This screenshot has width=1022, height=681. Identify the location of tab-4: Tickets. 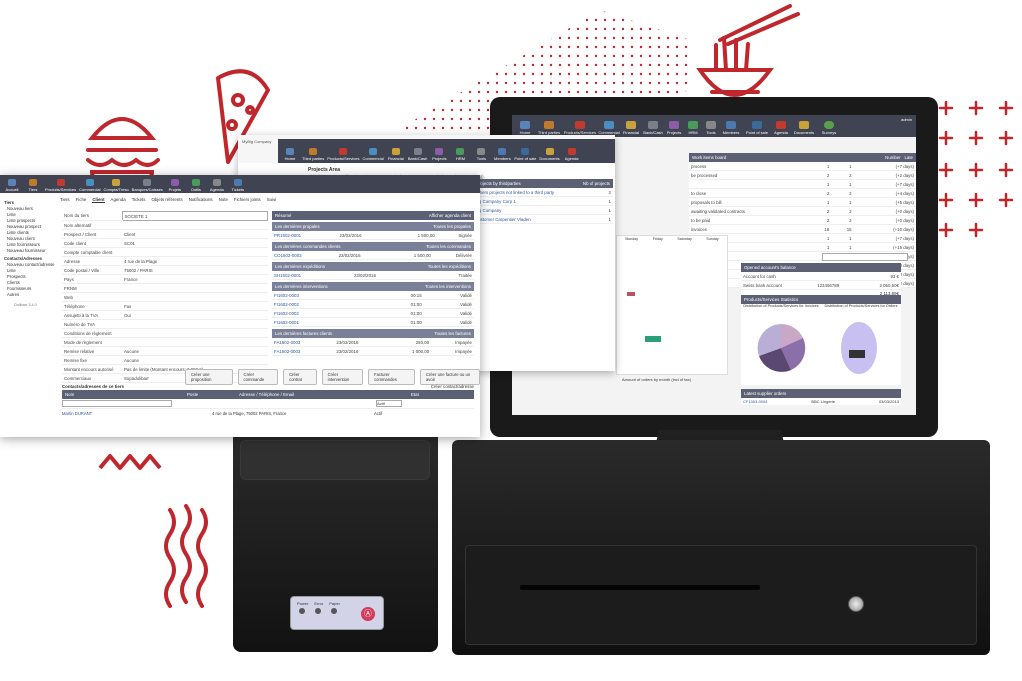
(139, 200).